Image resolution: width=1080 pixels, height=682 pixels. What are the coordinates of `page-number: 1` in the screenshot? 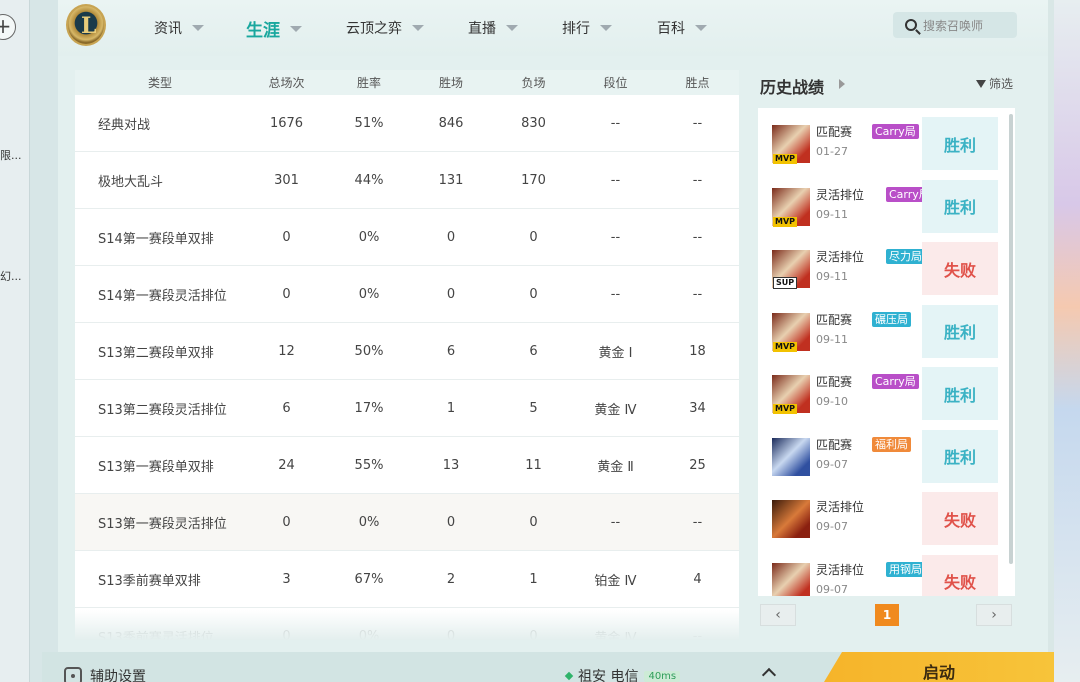 It's located at (887, 615).